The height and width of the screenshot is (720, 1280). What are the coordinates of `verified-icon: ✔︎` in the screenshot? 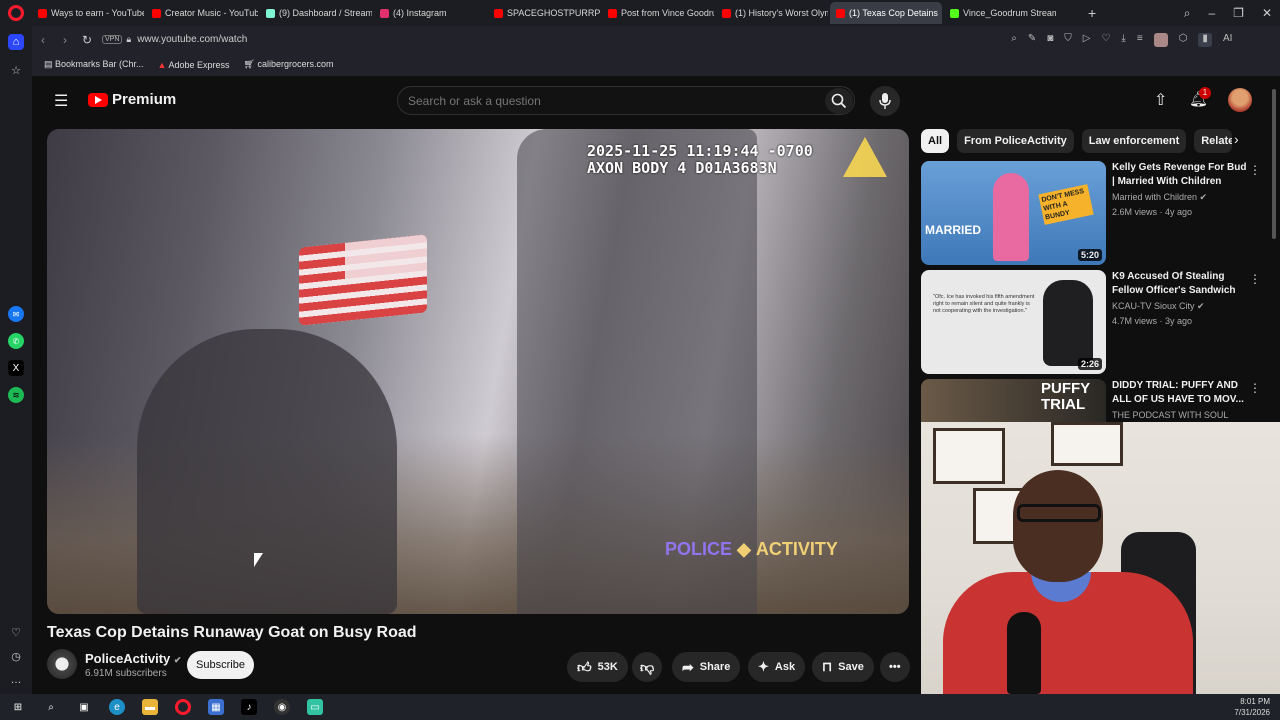 It's located at (177, 660).